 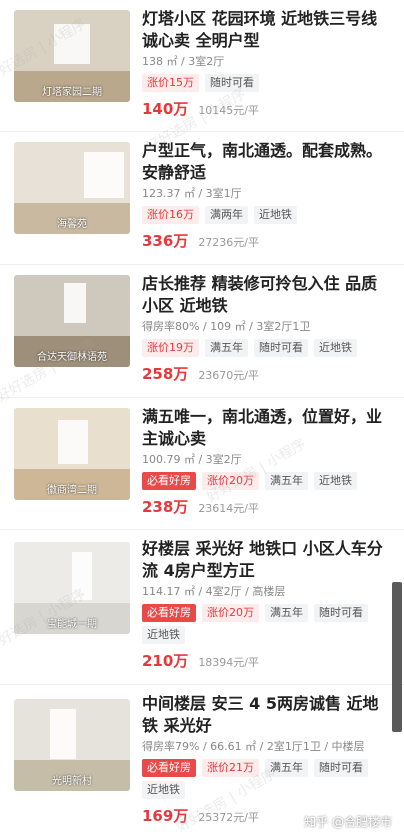 What do you see at coordinates (192, 459) in the screenshot?
I see `listing-meta: 100.79 ㎡ / 3室2厅` at bounding box center [192, 459].